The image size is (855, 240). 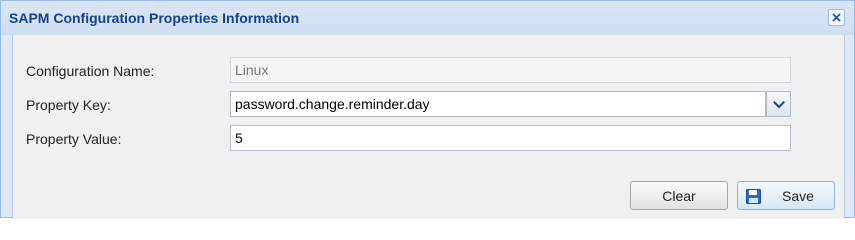 What do you see at coordinates (510, 70) in the screenshot?
I see `configuration-name-field` at bounding box center [510, 70].